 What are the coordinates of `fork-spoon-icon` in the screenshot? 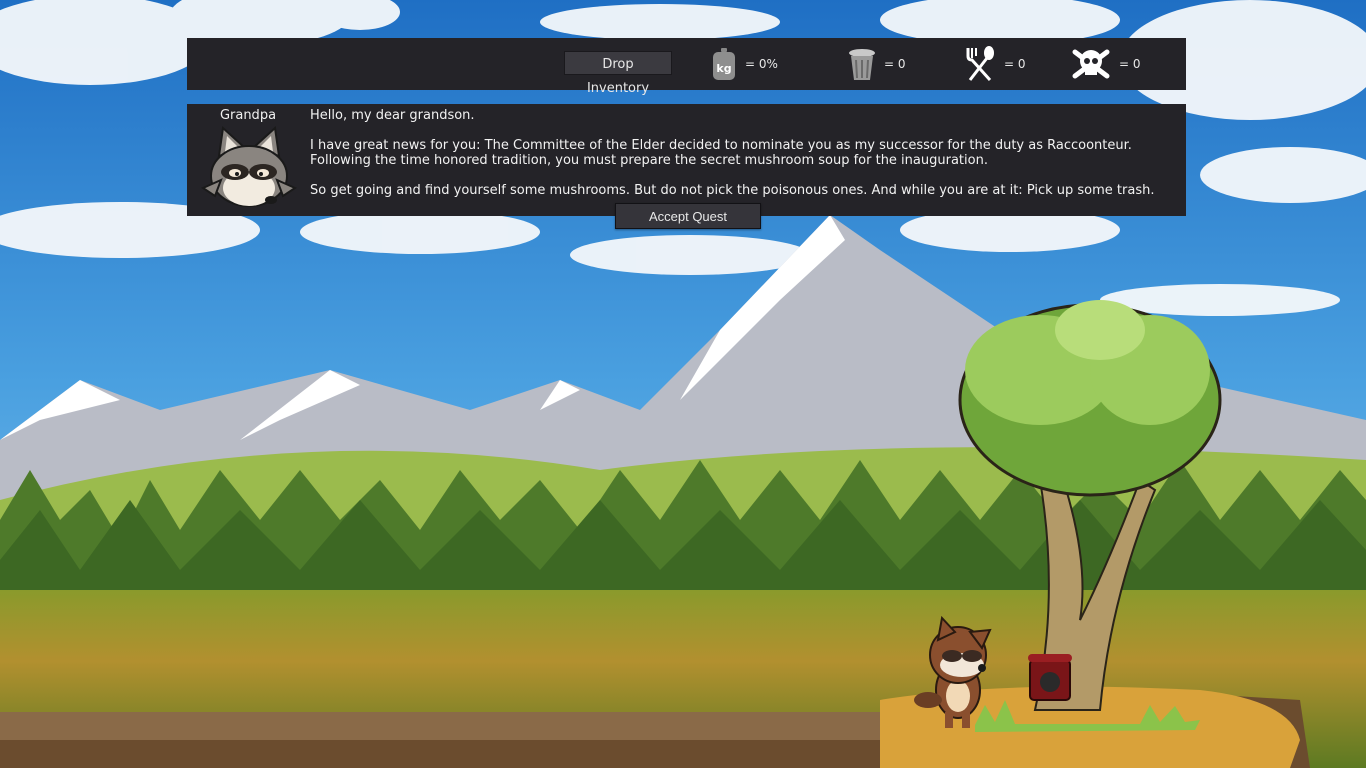 It's located at (980, 64).